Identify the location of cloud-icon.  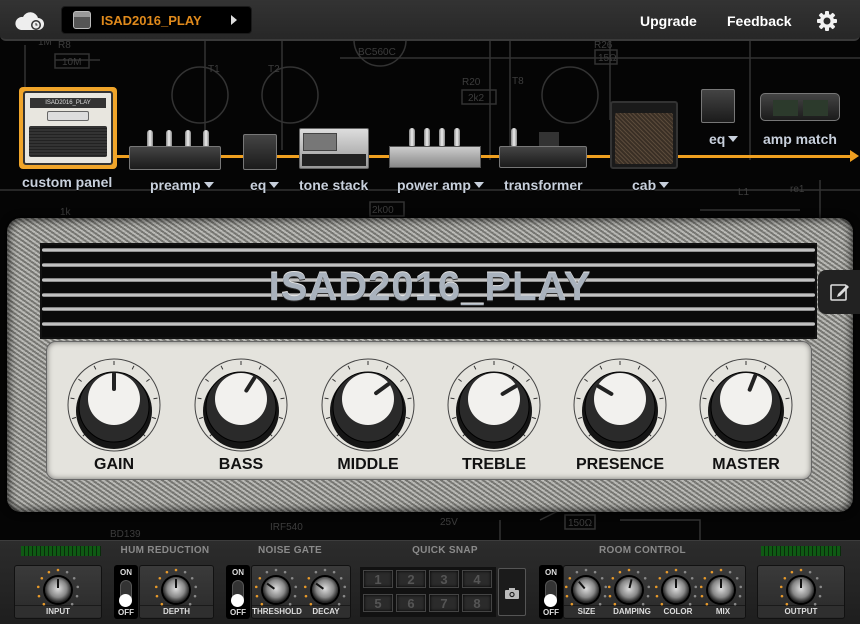
(29, 21).